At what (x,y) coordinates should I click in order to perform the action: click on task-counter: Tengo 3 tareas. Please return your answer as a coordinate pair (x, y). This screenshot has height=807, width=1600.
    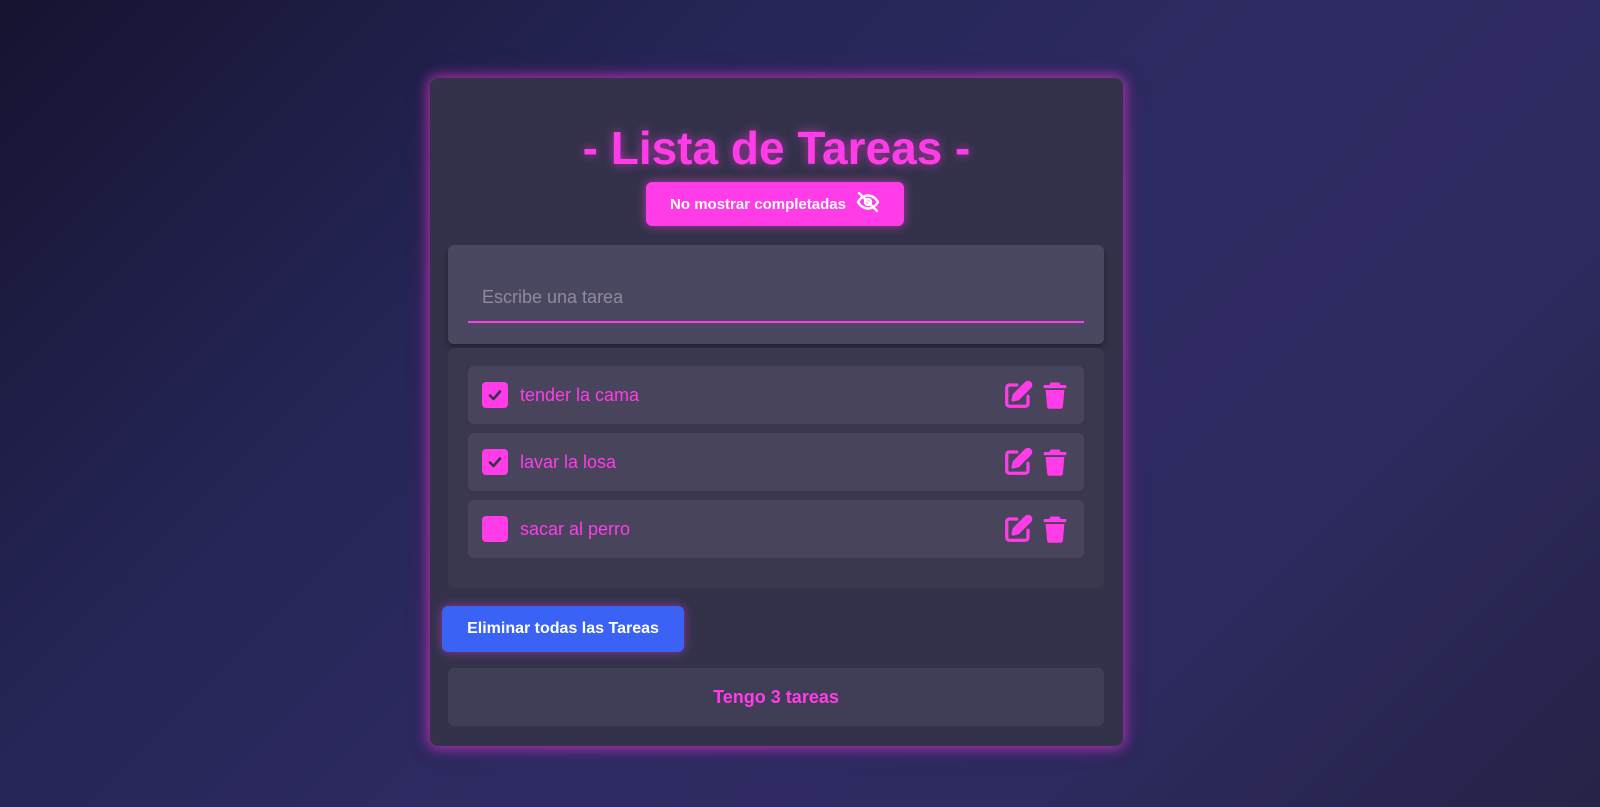
    Looking at the image, I should click on (776, 697).